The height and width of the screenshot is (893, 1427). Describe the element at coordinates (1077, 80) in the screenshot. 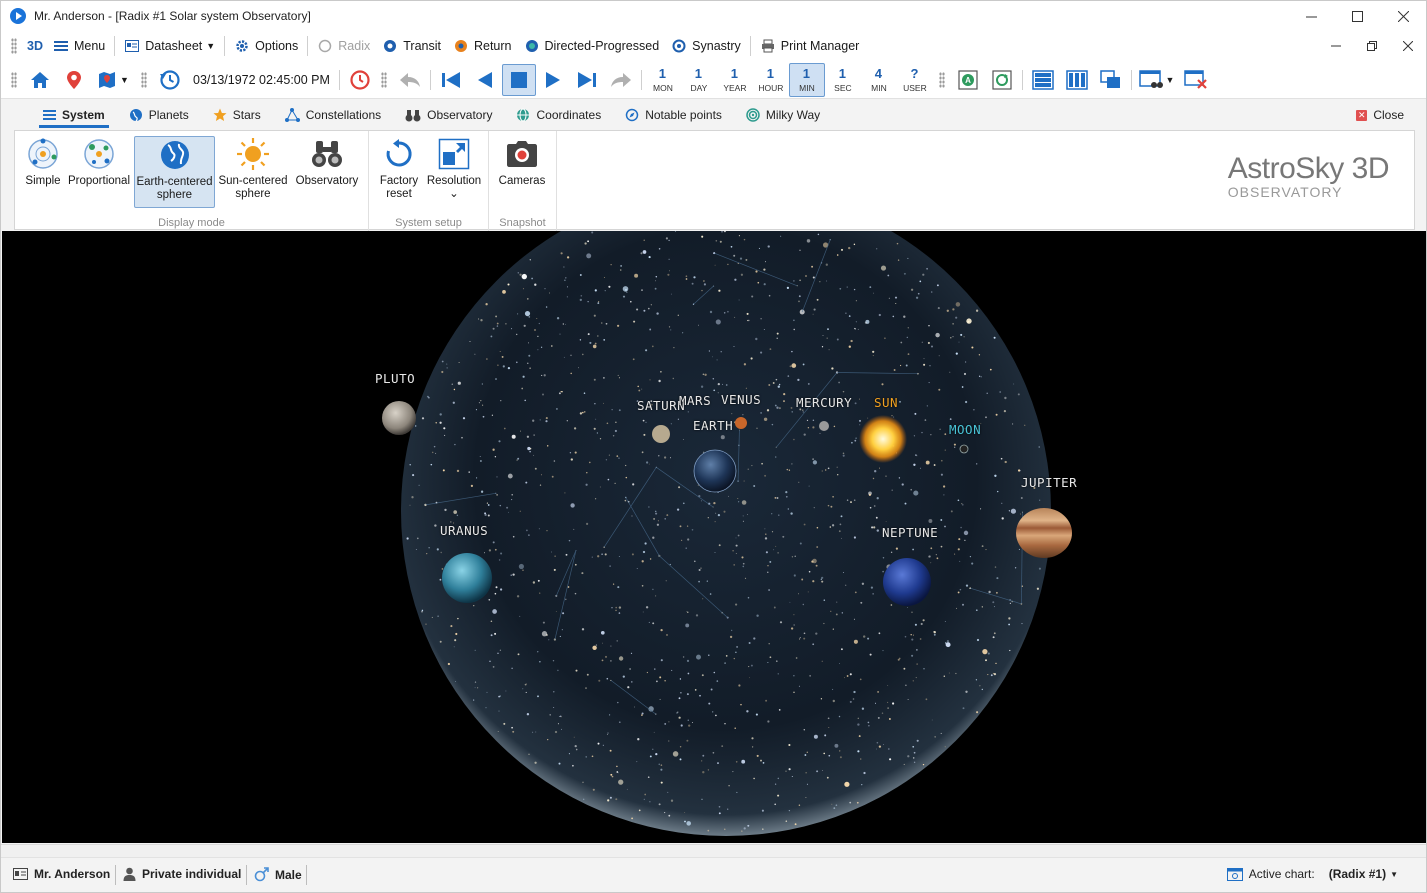

I see `layout-columns-button` at that location.